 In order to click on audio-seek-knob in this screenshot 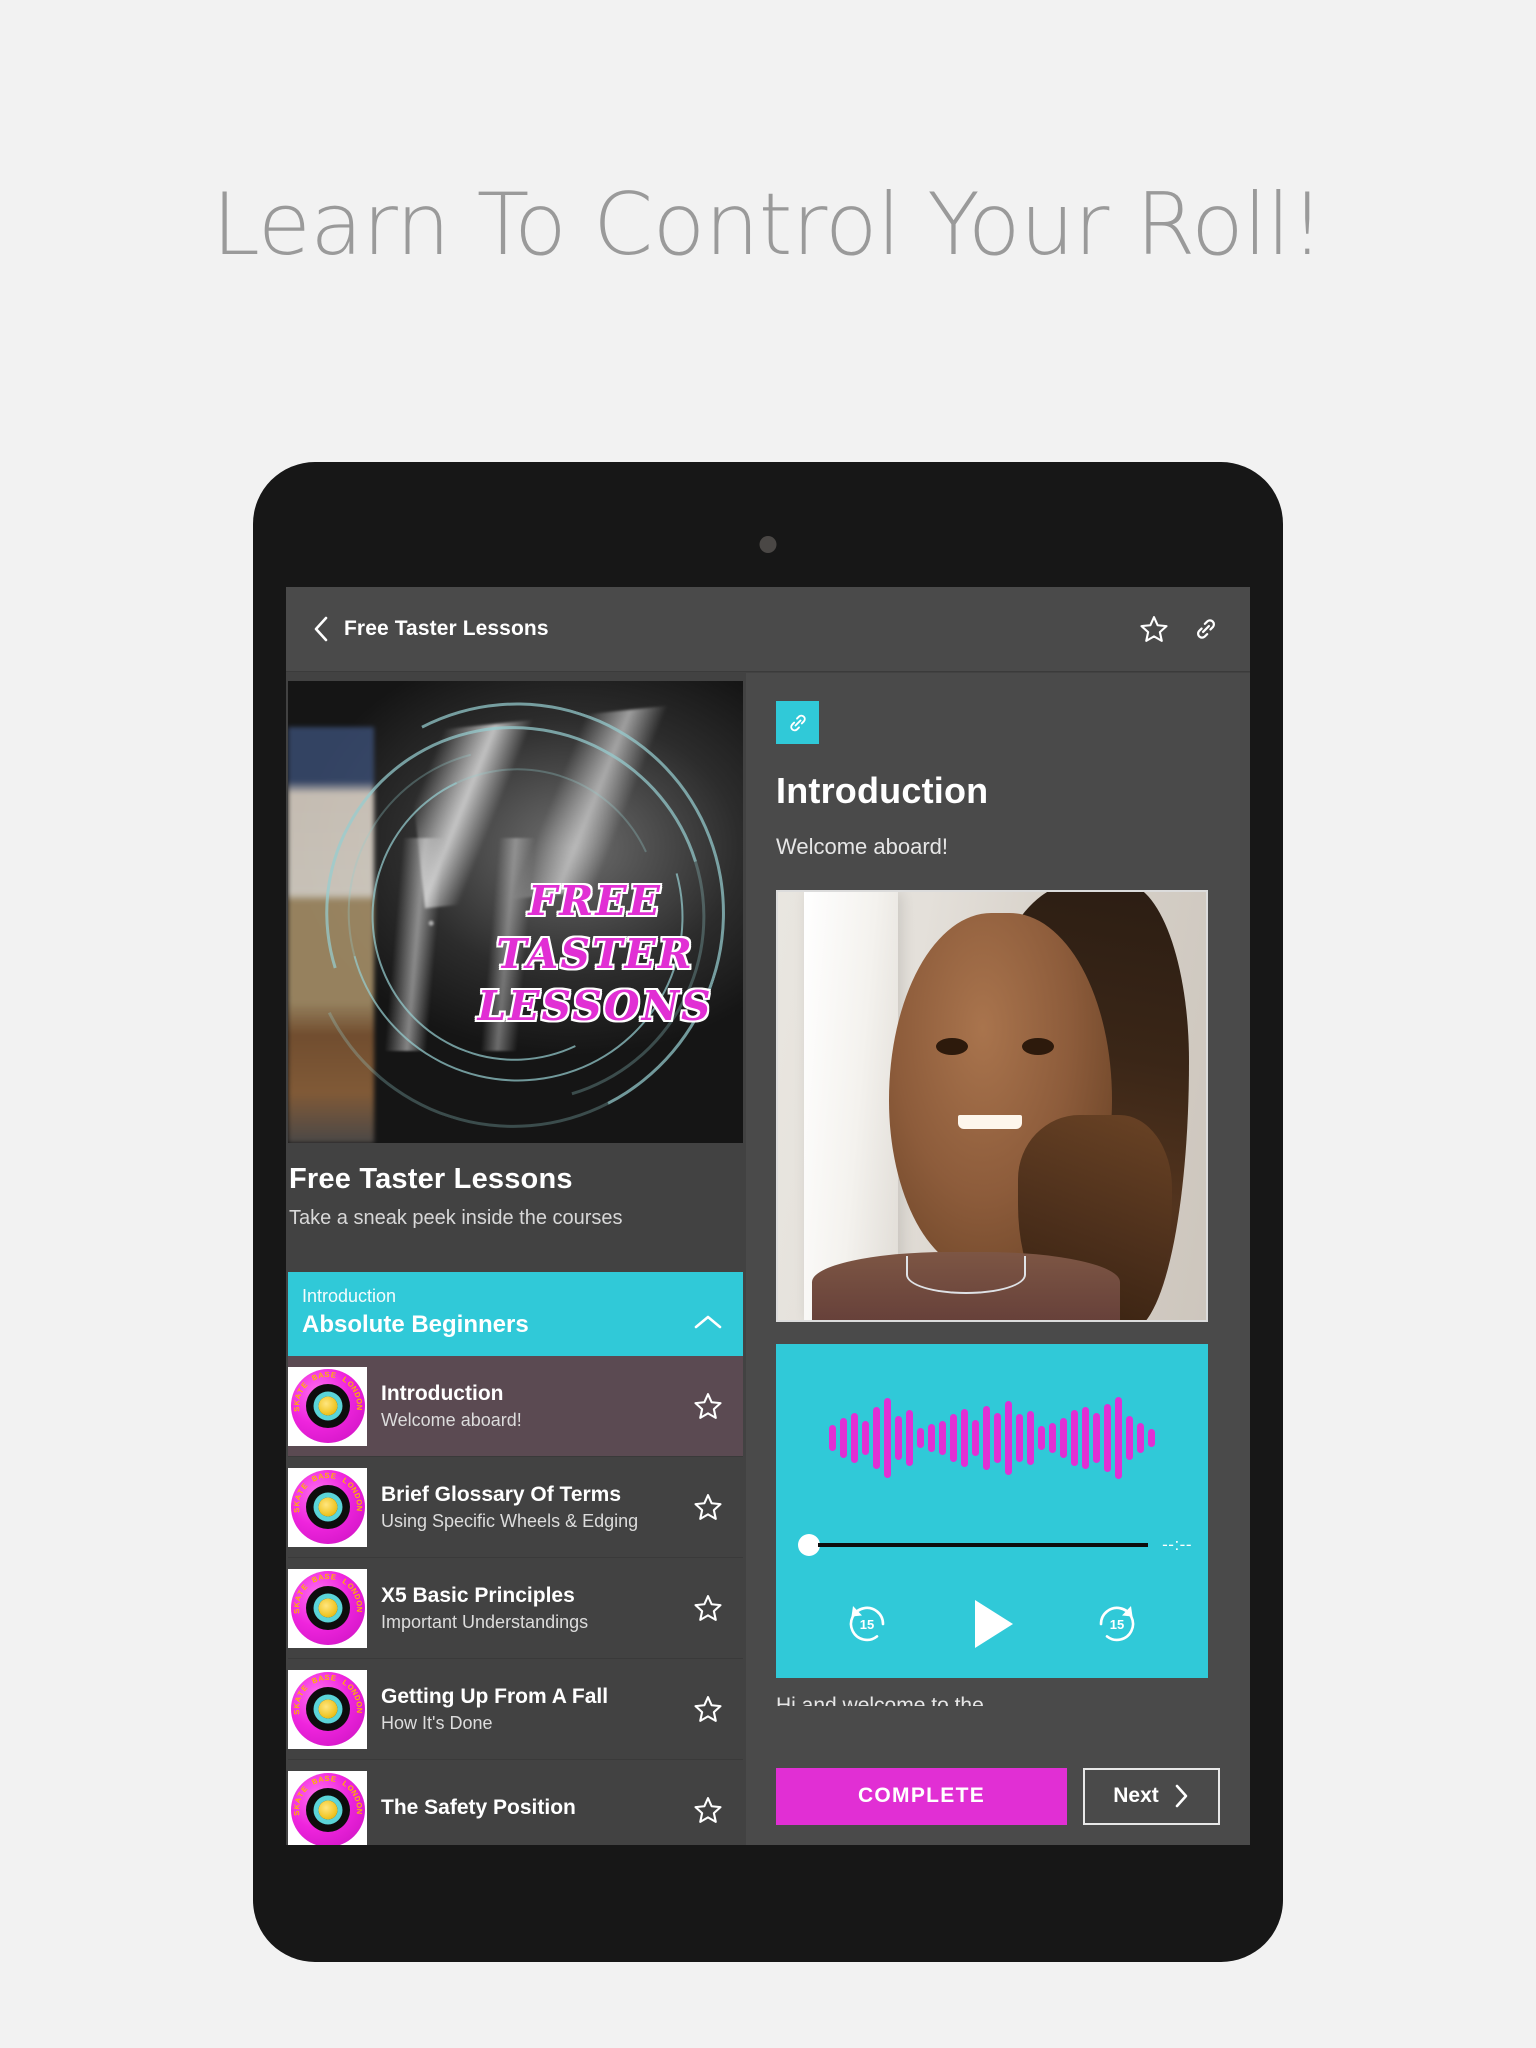, I will do `click(809, 1545)`.